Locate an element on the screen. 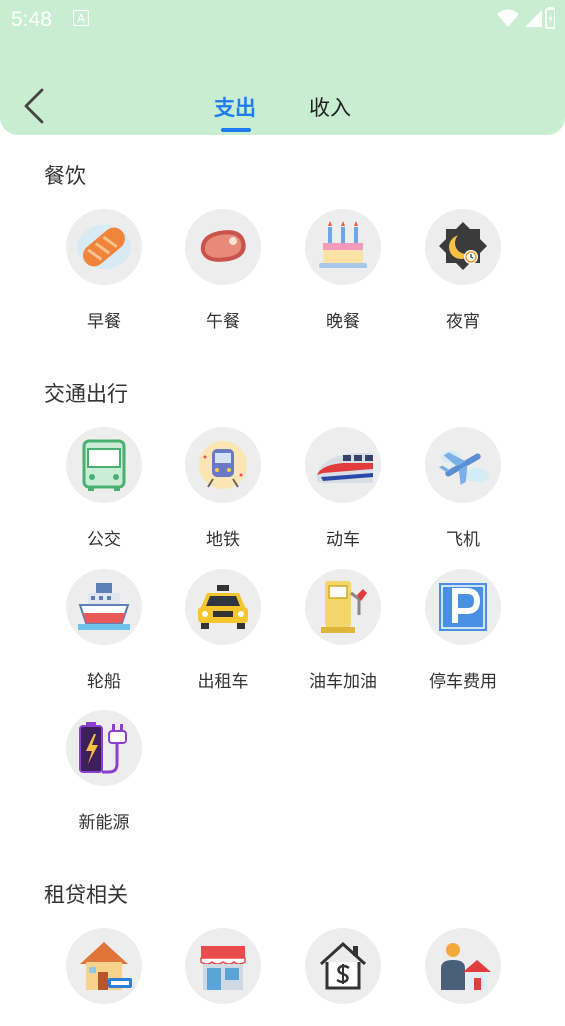 Image resolution: width=565 pixels, height=1026 pixels. battery-icon is located at coordinates (550, 18).